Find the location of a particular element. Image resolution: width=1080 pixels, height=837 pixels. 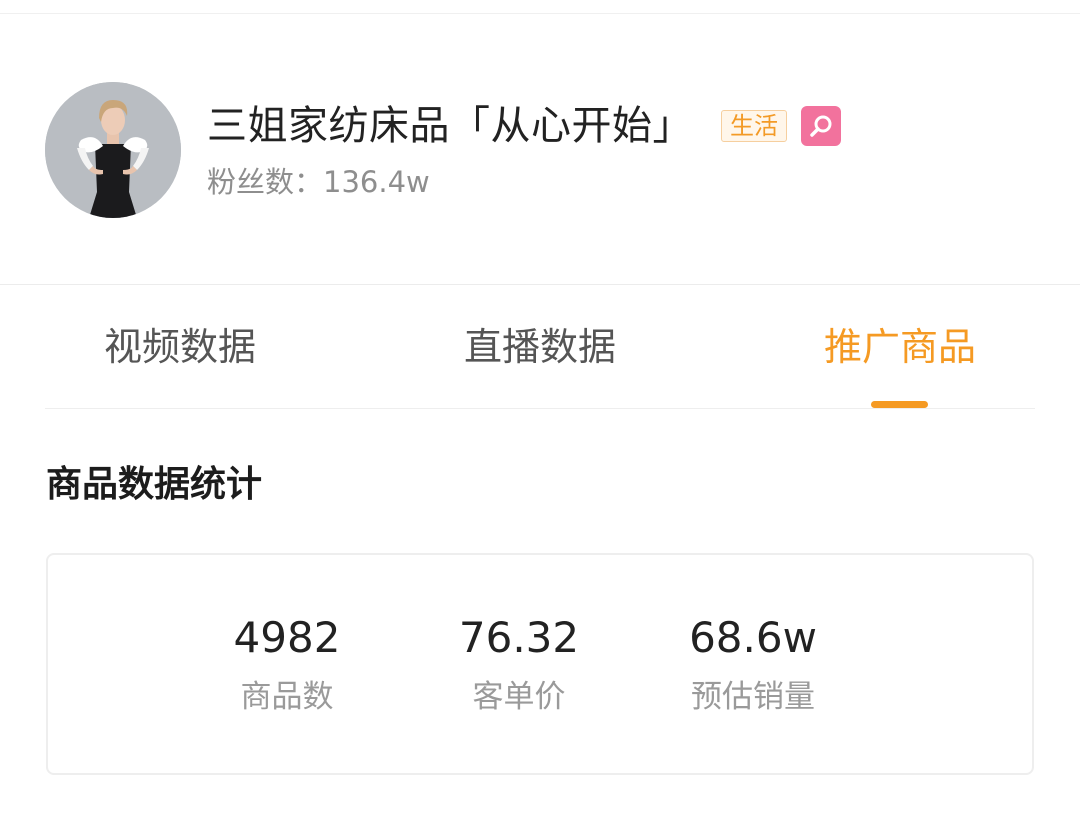

name-row: 三姐家纺床品「从心开始」 生活 is located at coordinates (524, 126).